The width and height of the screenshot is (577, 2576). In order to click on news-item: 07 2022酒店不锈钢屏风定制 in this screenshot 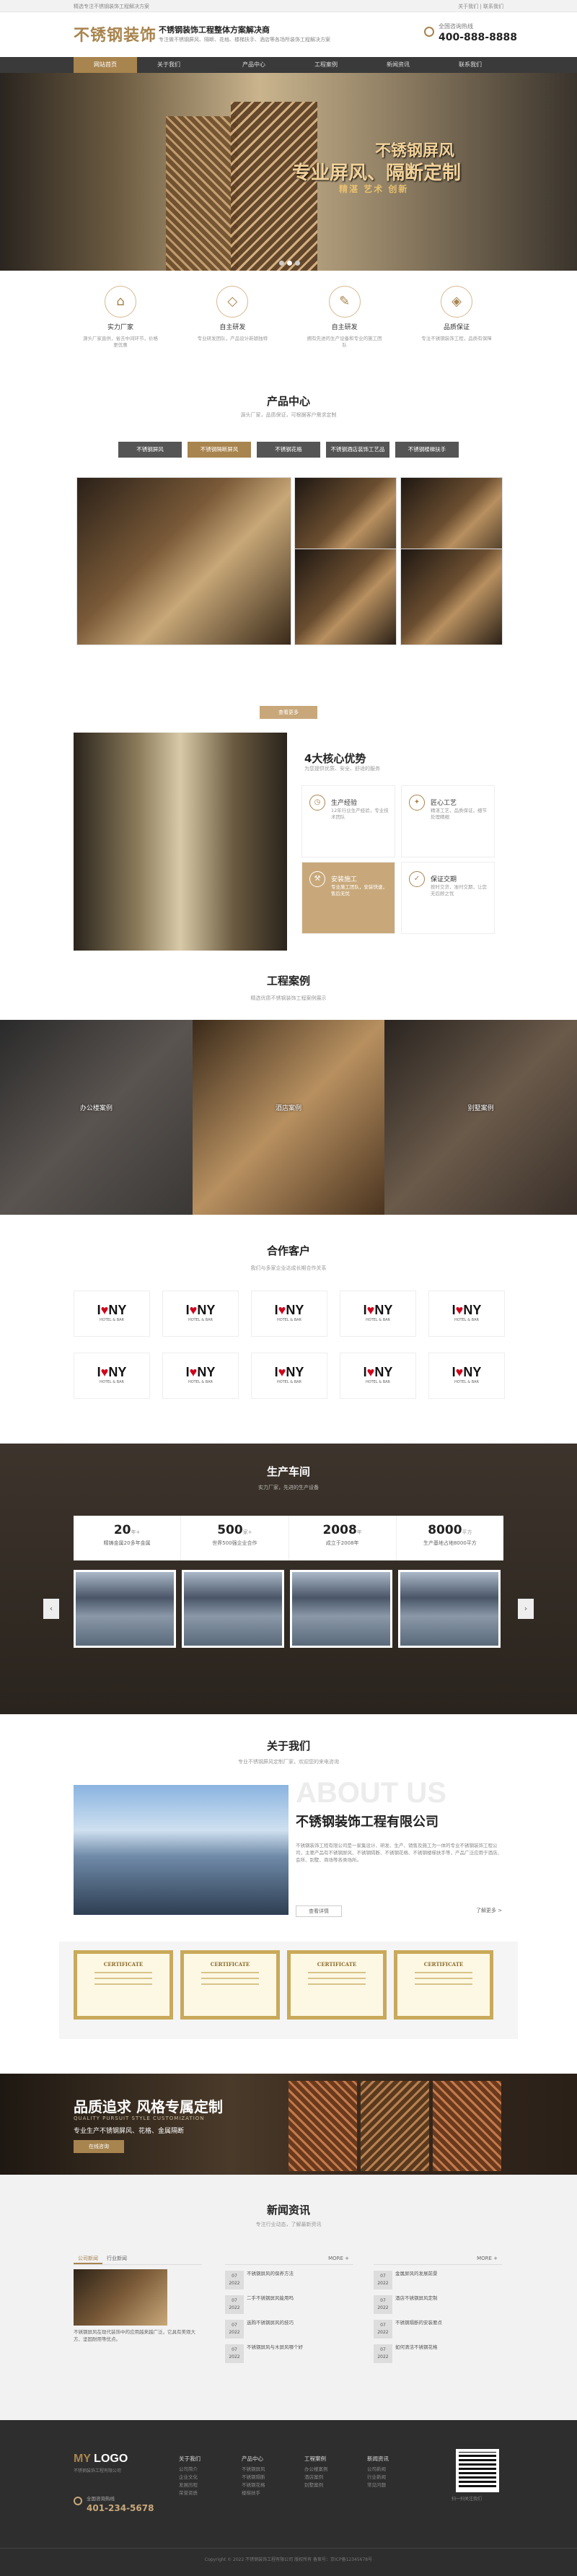, I will do `click(438, 2304)`.